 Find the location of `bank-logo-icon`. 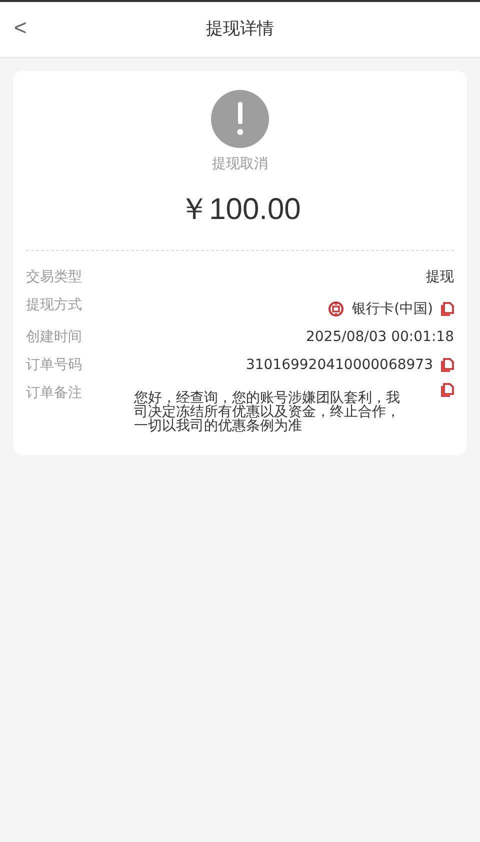

bank-logo-icon is located at coordinates (336, 309).